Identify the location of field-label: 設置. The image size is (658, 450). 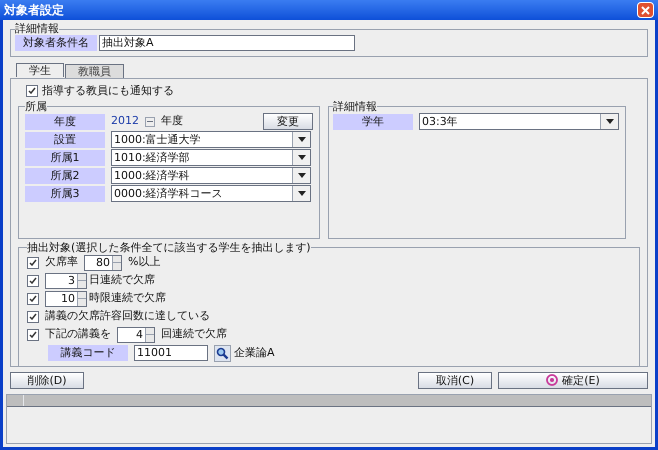
(65, 140).